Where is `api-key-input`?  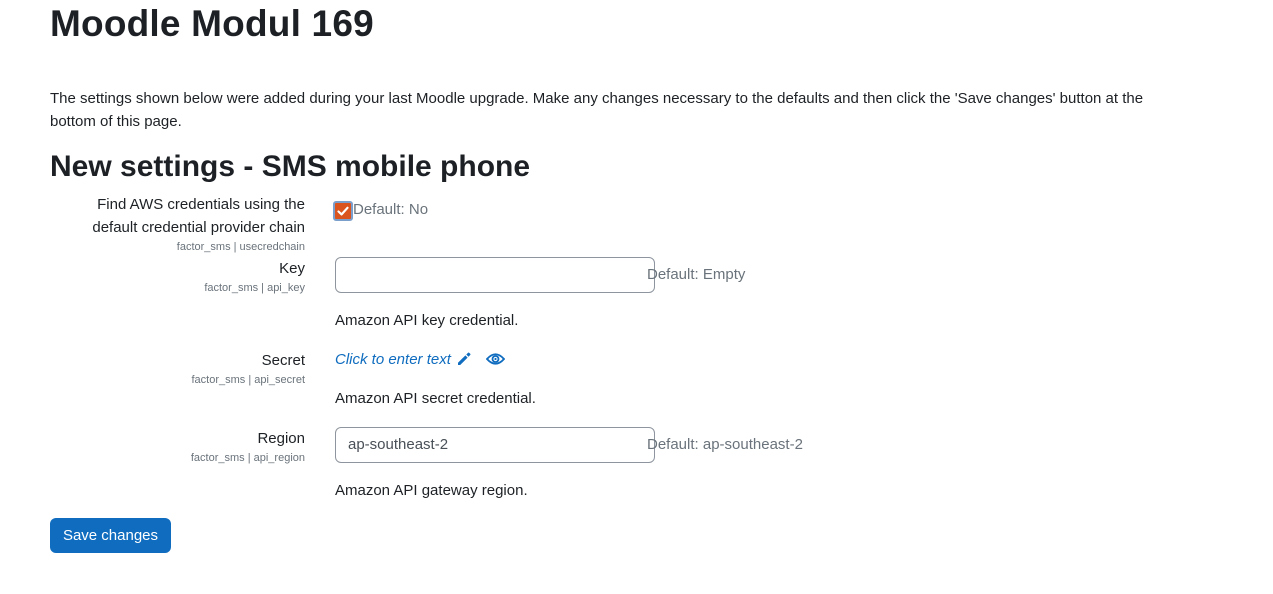
api-key-input is located at coordinates (495, 275).